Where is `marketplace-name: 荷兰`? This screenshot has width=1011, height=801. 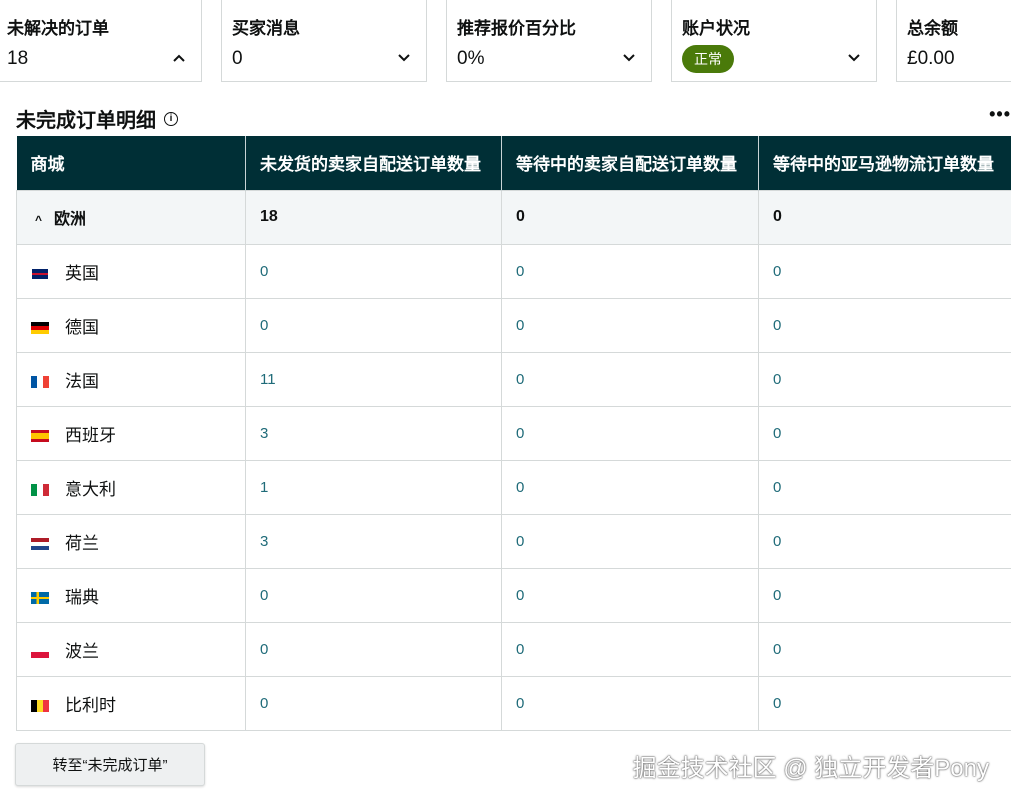
marketplace-name: 荷兰 is located at coordinates (82, 543).